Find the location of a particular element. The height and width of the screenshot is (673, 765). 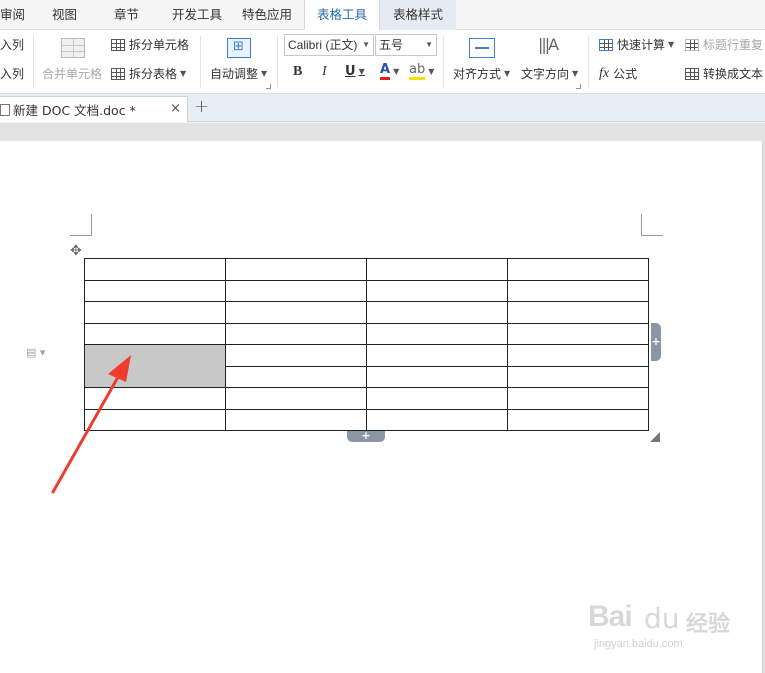

add-row-handle: + is located at coordinates (366, 436).